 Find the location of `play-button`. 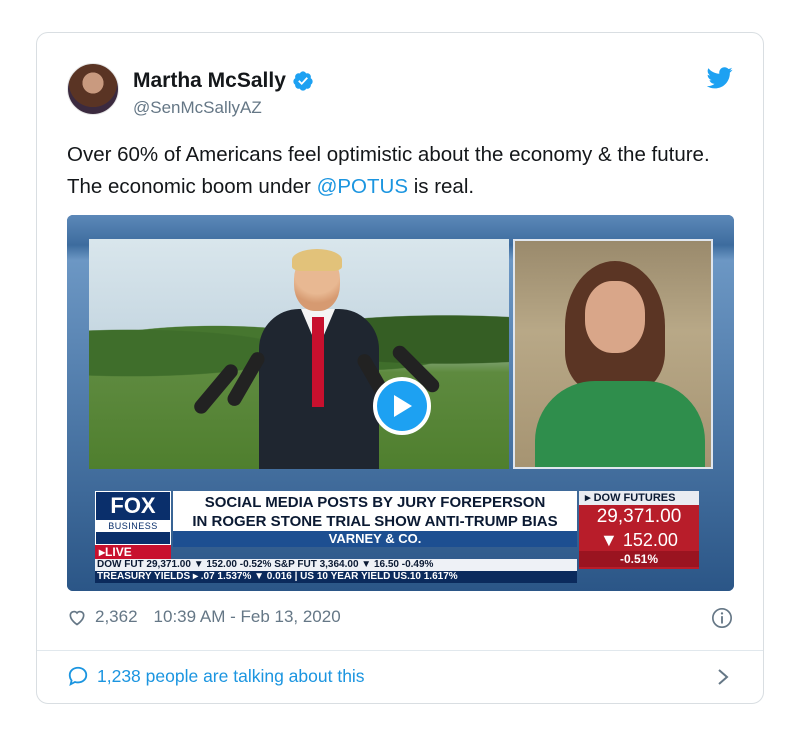

play-button is located at coordinates (402, 406).